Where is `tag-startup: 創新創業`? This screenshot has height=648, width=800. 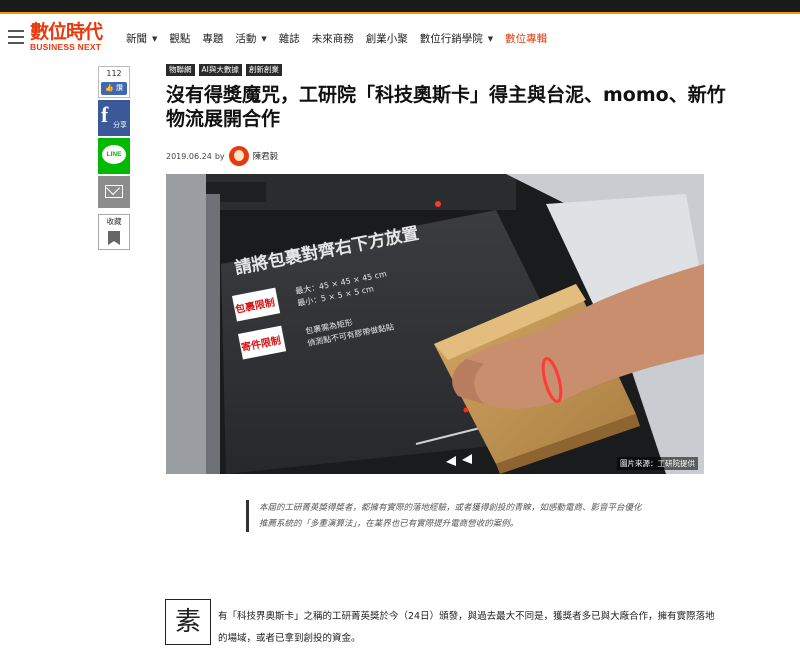 tag-startup: 創新創業 is located at coordinates (263, 70).